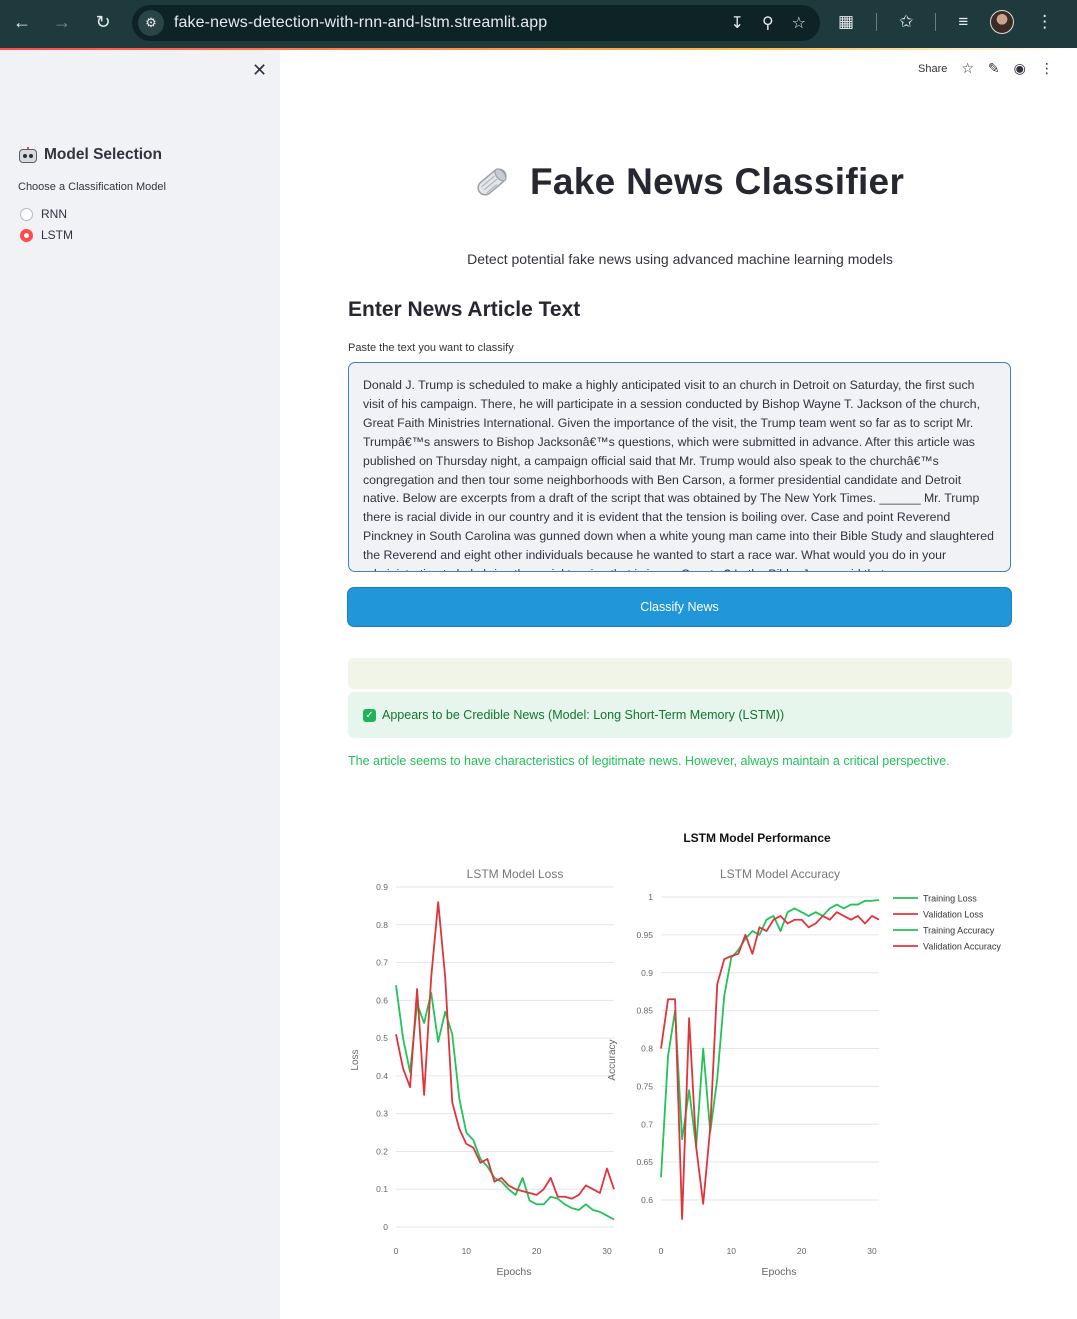  What do you see at coordinates (515, 874) in the screenshot?
I see `subplot-title: LSTM Model Loss` at bounding box center [515, 874].